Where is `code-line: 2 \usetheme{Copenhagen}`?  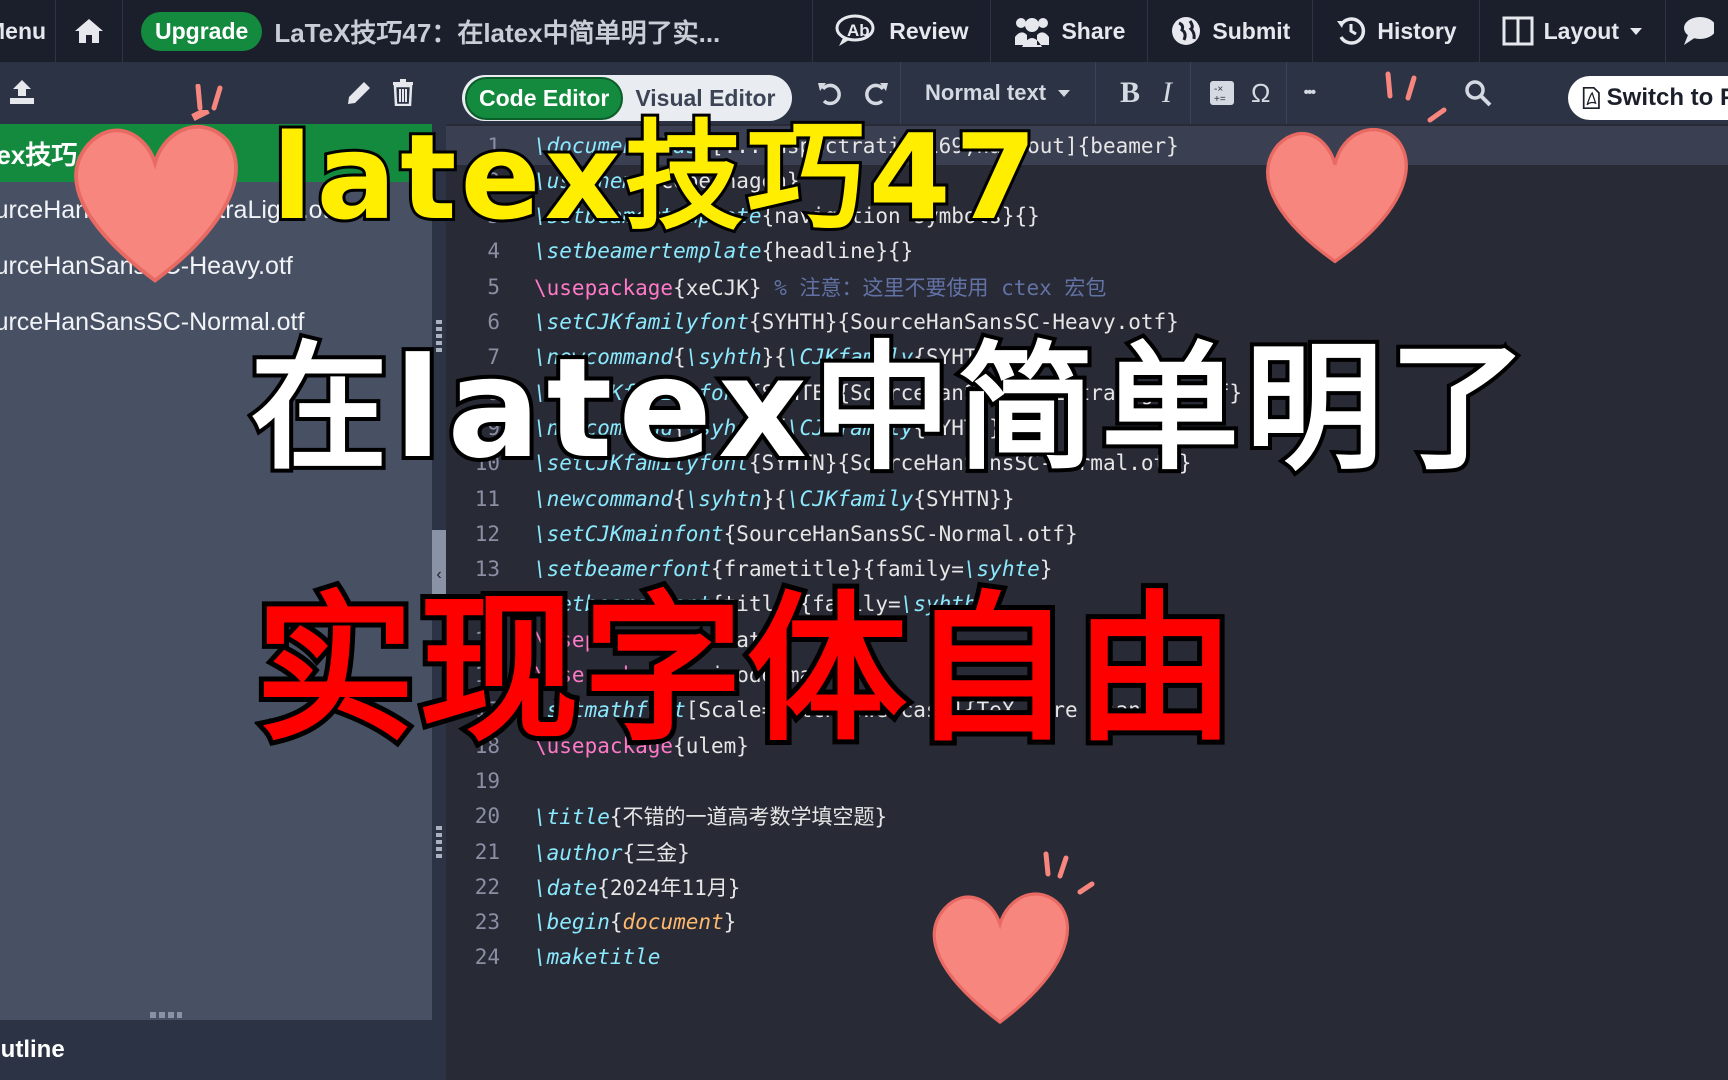 code-line: 2 \usetheme{Copenhagen} is located at coordinates (1087, 180).